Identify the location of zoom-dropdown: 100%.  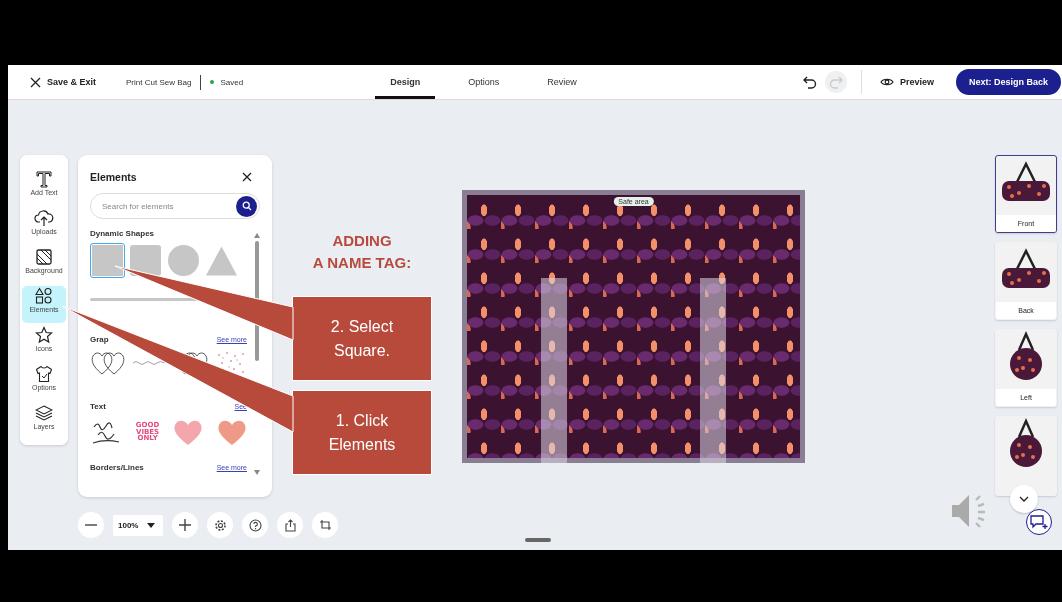
(138, 525).